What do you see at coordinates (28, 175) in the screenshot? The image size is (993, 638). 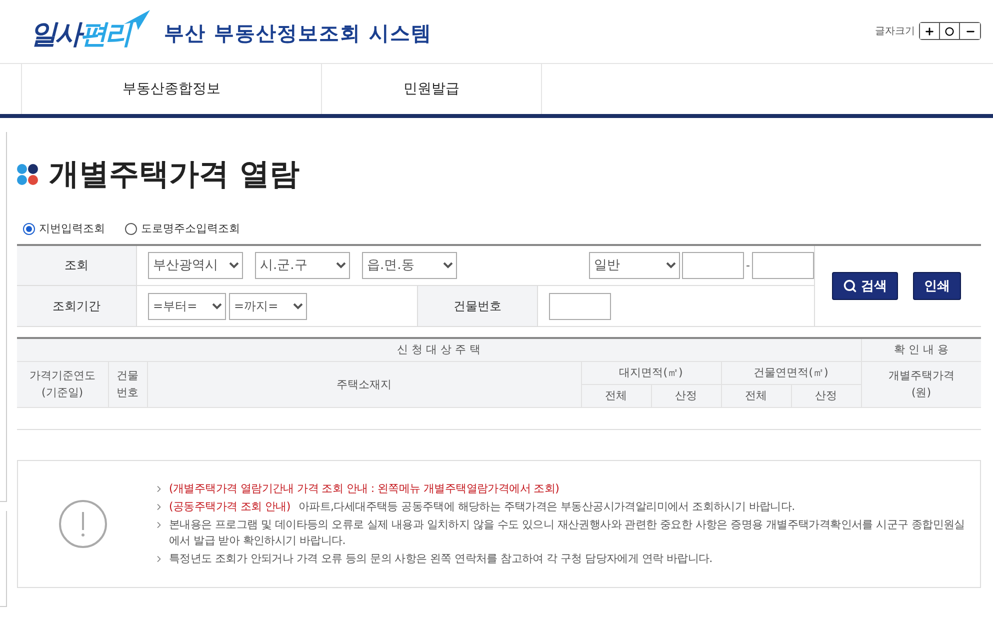 I see `four-dots-icon` at bounding box center [28, 175].